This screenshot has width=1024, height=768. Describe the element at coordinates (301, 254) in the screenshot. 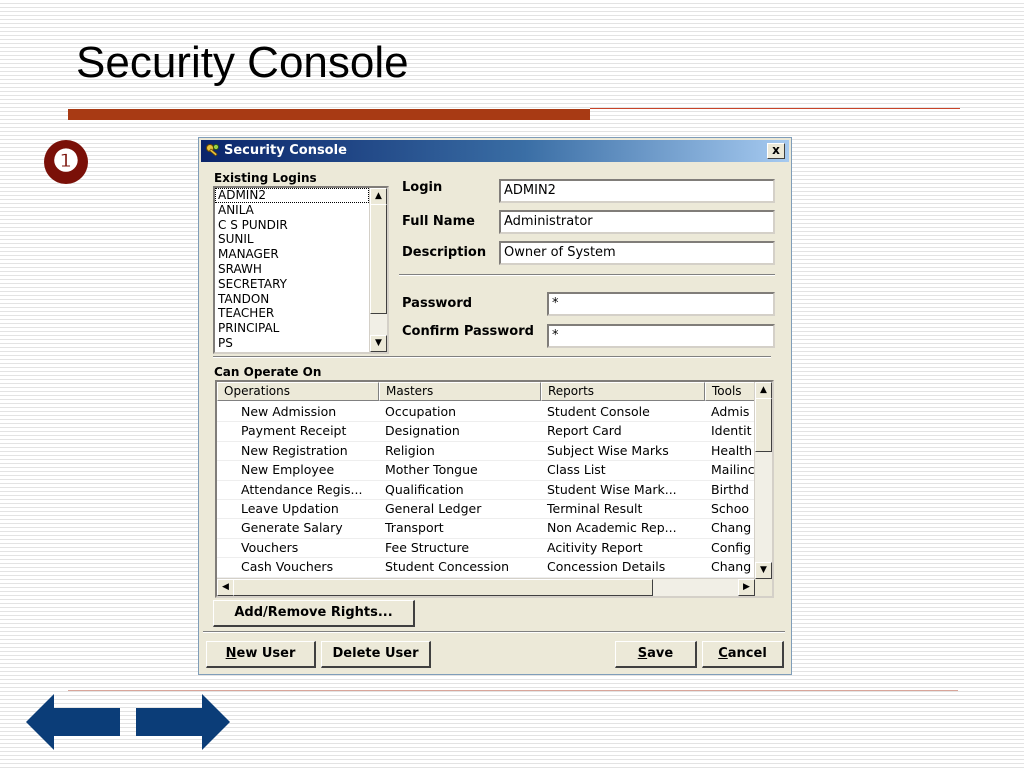

I see `login-list-item: MANAGER` at that location.